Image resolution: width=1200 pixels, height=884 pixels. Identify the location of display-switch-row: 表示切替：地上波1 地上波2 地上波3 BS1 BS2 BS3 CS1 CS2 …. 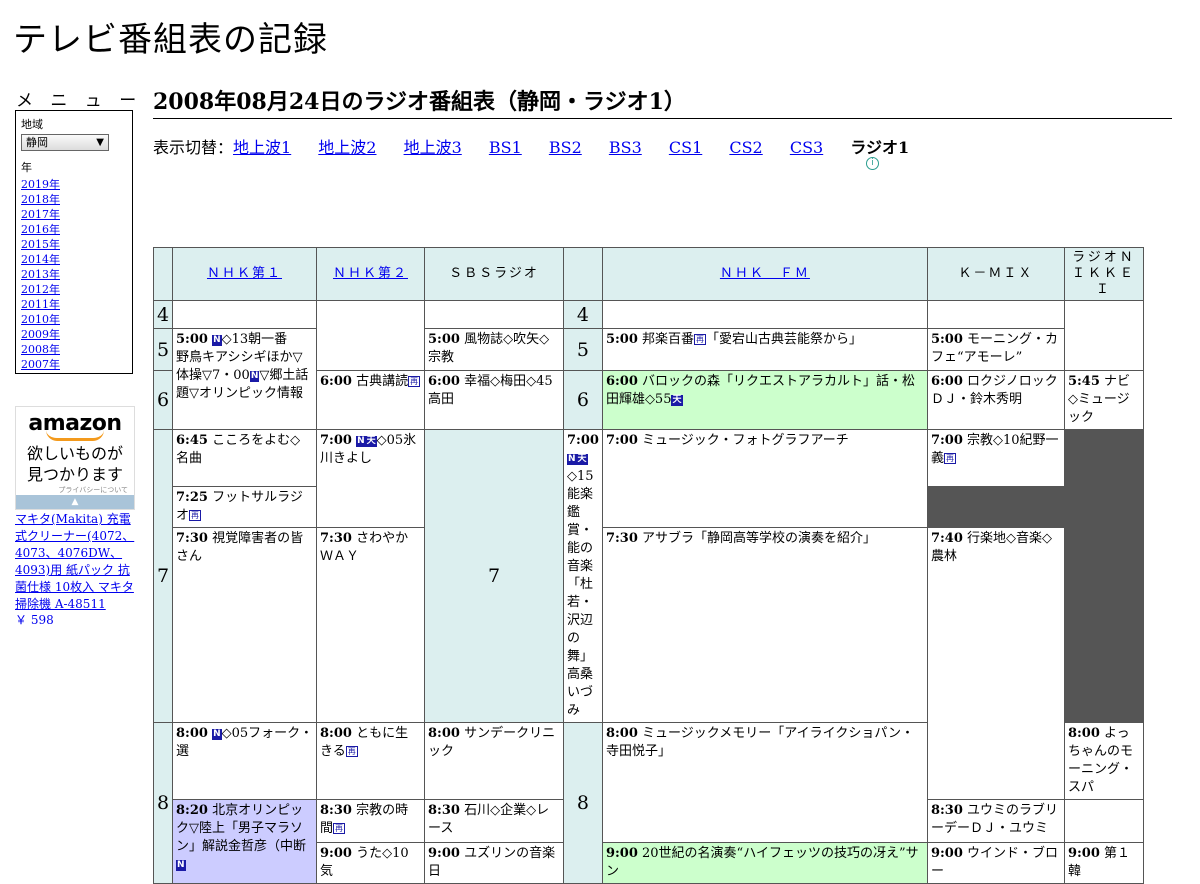
(542, 146).